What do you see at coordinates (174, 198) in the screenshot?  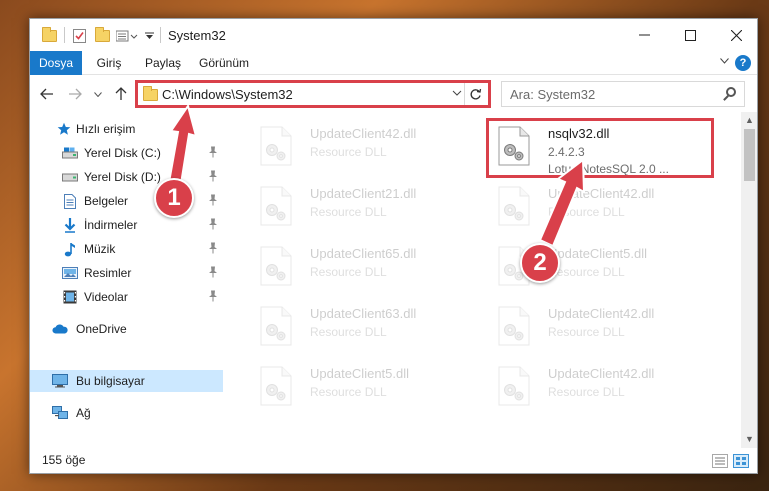 I see `step-1-badge: 1` at bounding box center [174, 198].